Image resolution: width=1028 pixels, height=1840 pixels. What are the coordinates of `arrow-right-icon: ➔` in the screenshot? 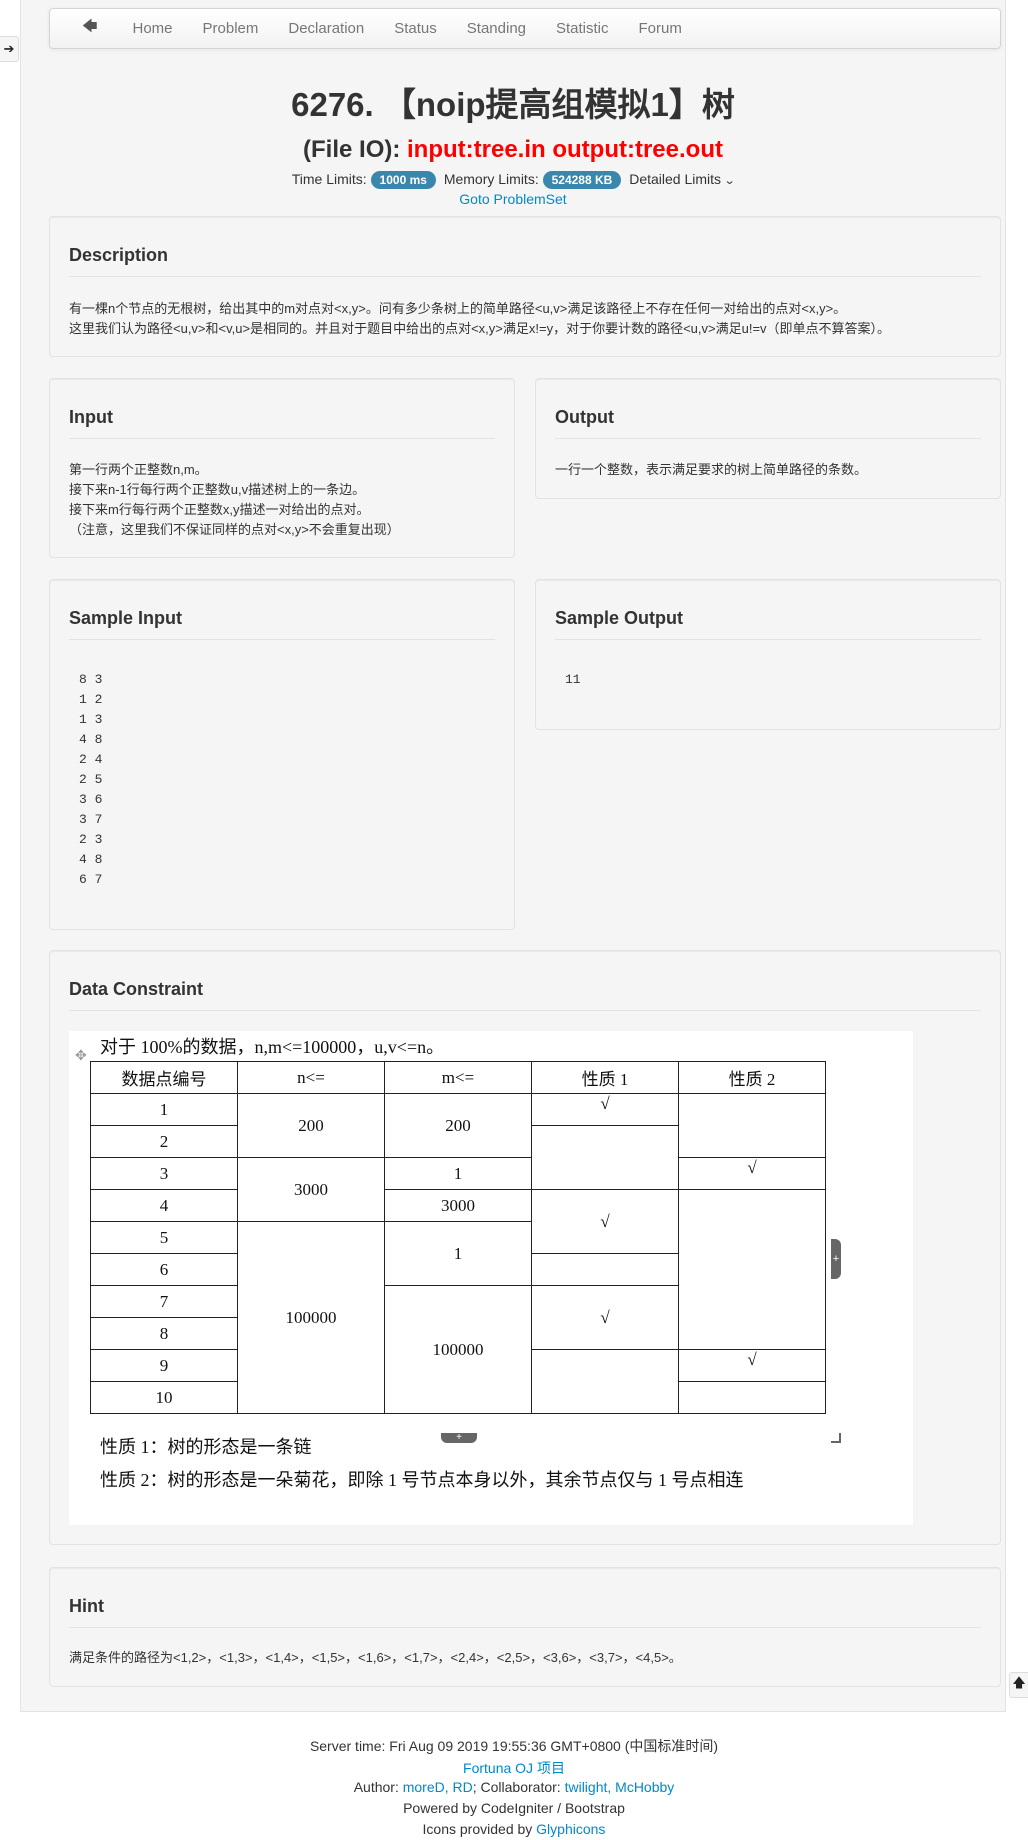 It's located at (9, 48).